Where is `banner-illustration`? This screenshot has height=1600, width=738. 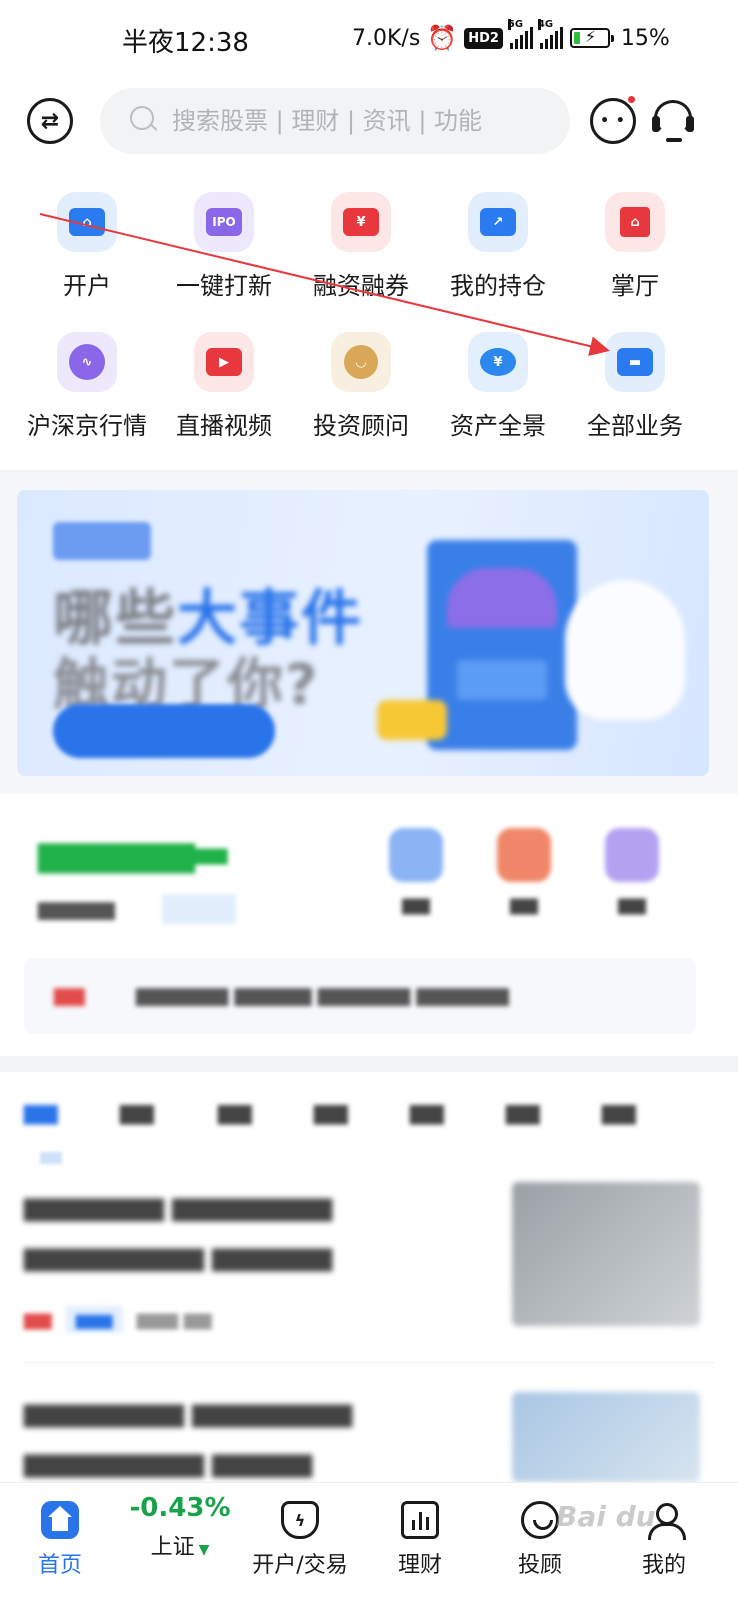
banner-illustration is located at coordinates (502, 645).